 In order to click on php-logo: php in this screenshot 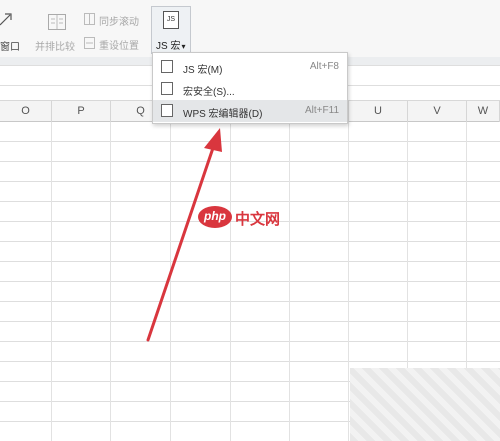, I will do `click(215, 217)`.